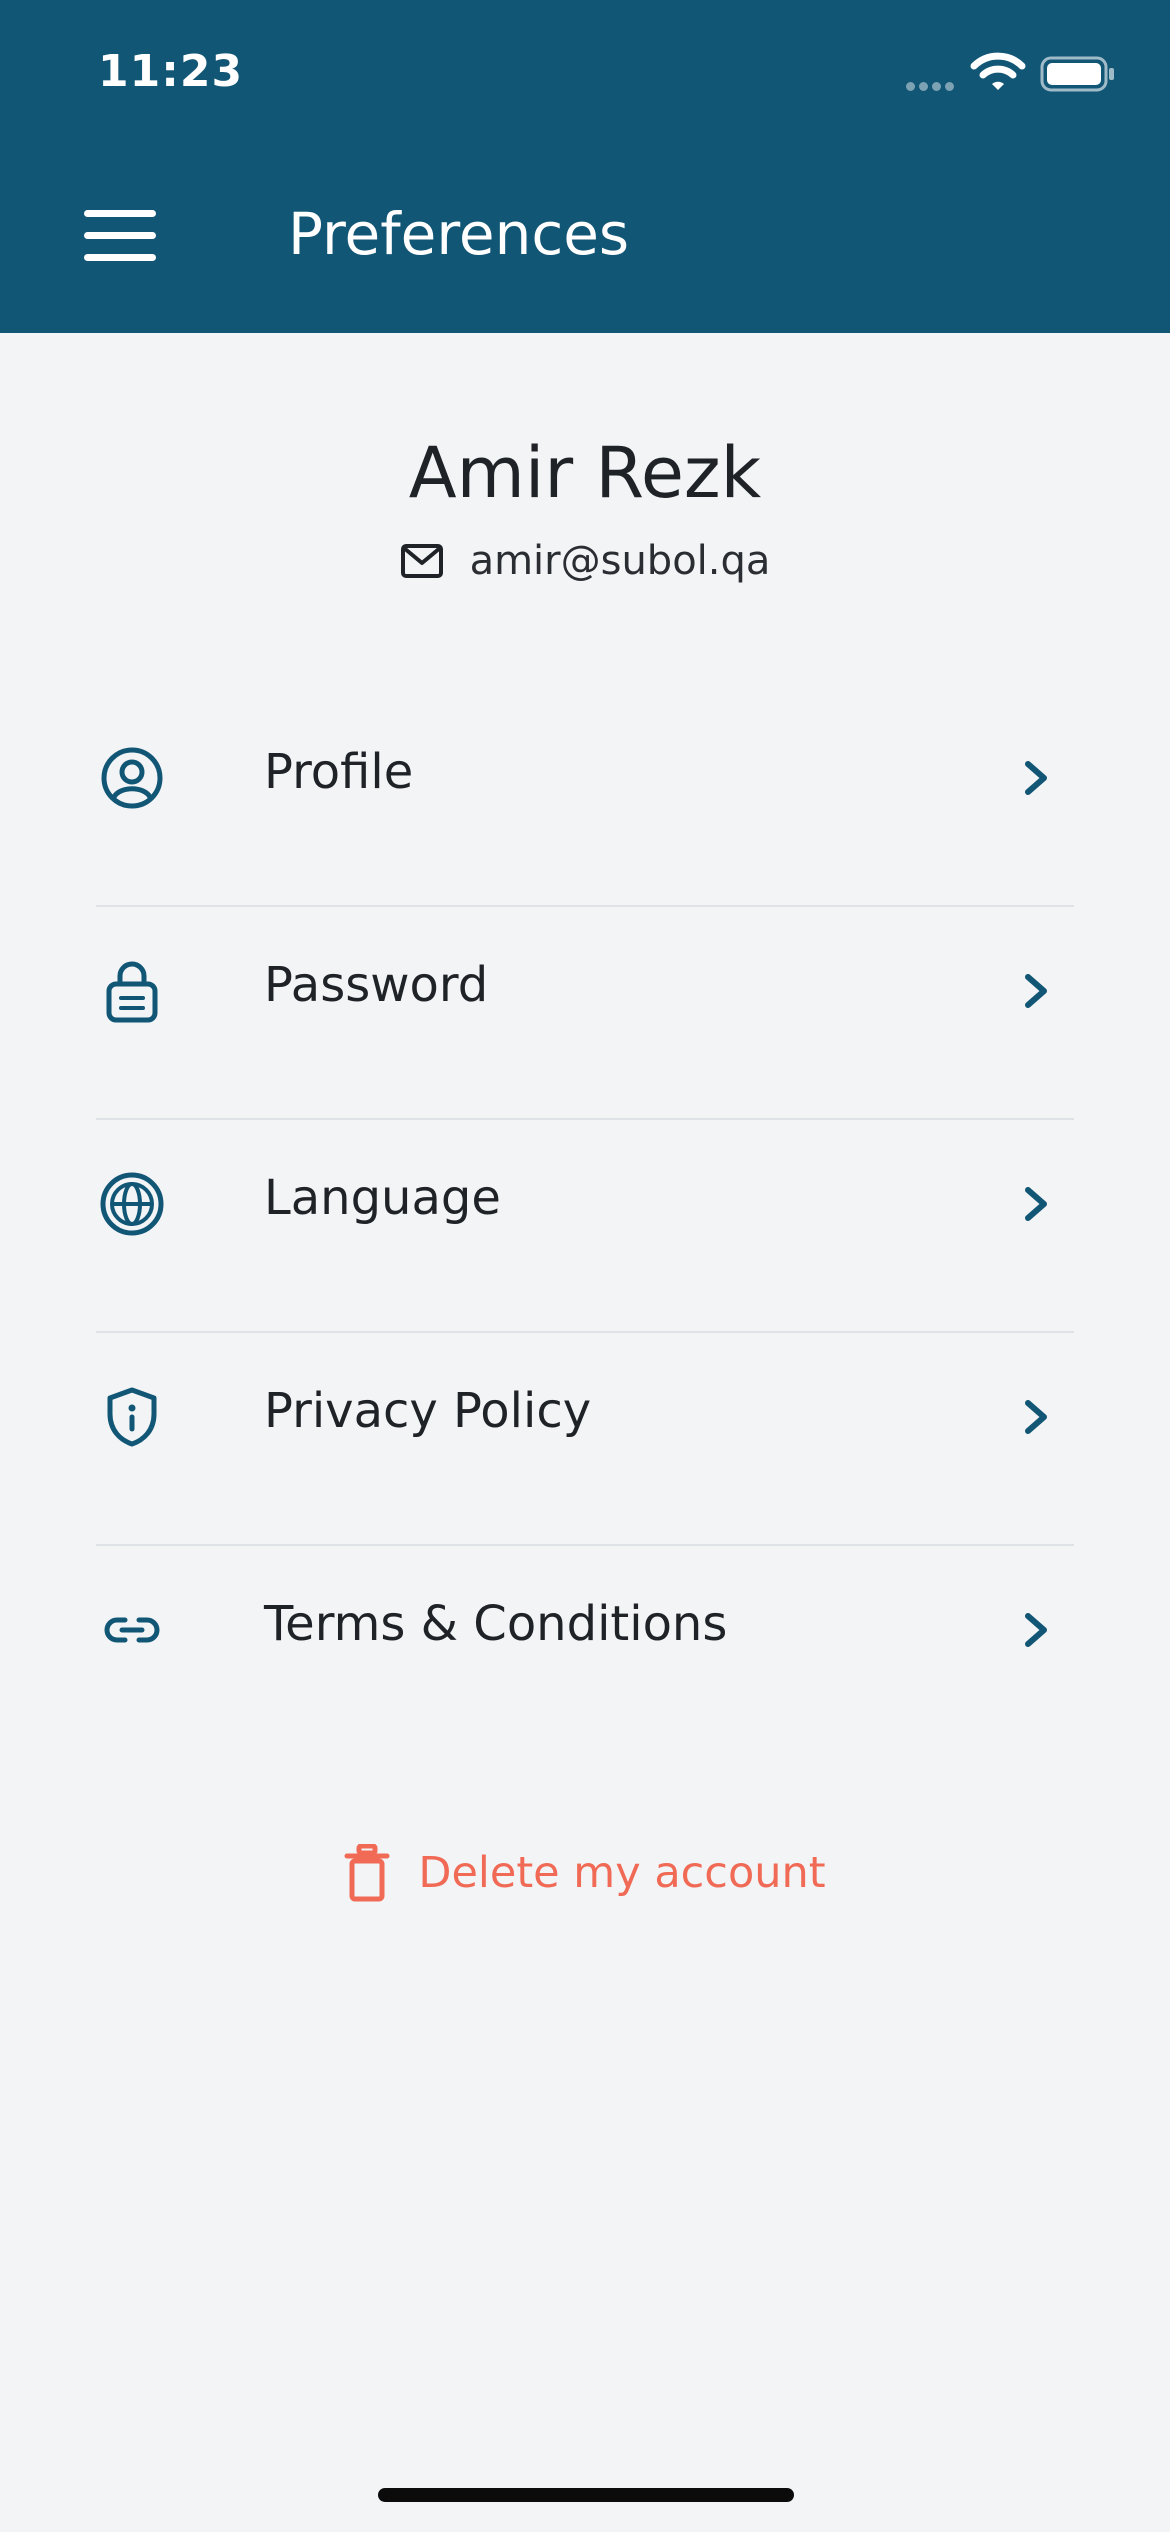 This screenshot has height=2532, width=1170. I want to click on delete-account-button: Delete my account, so click(585, 1873).